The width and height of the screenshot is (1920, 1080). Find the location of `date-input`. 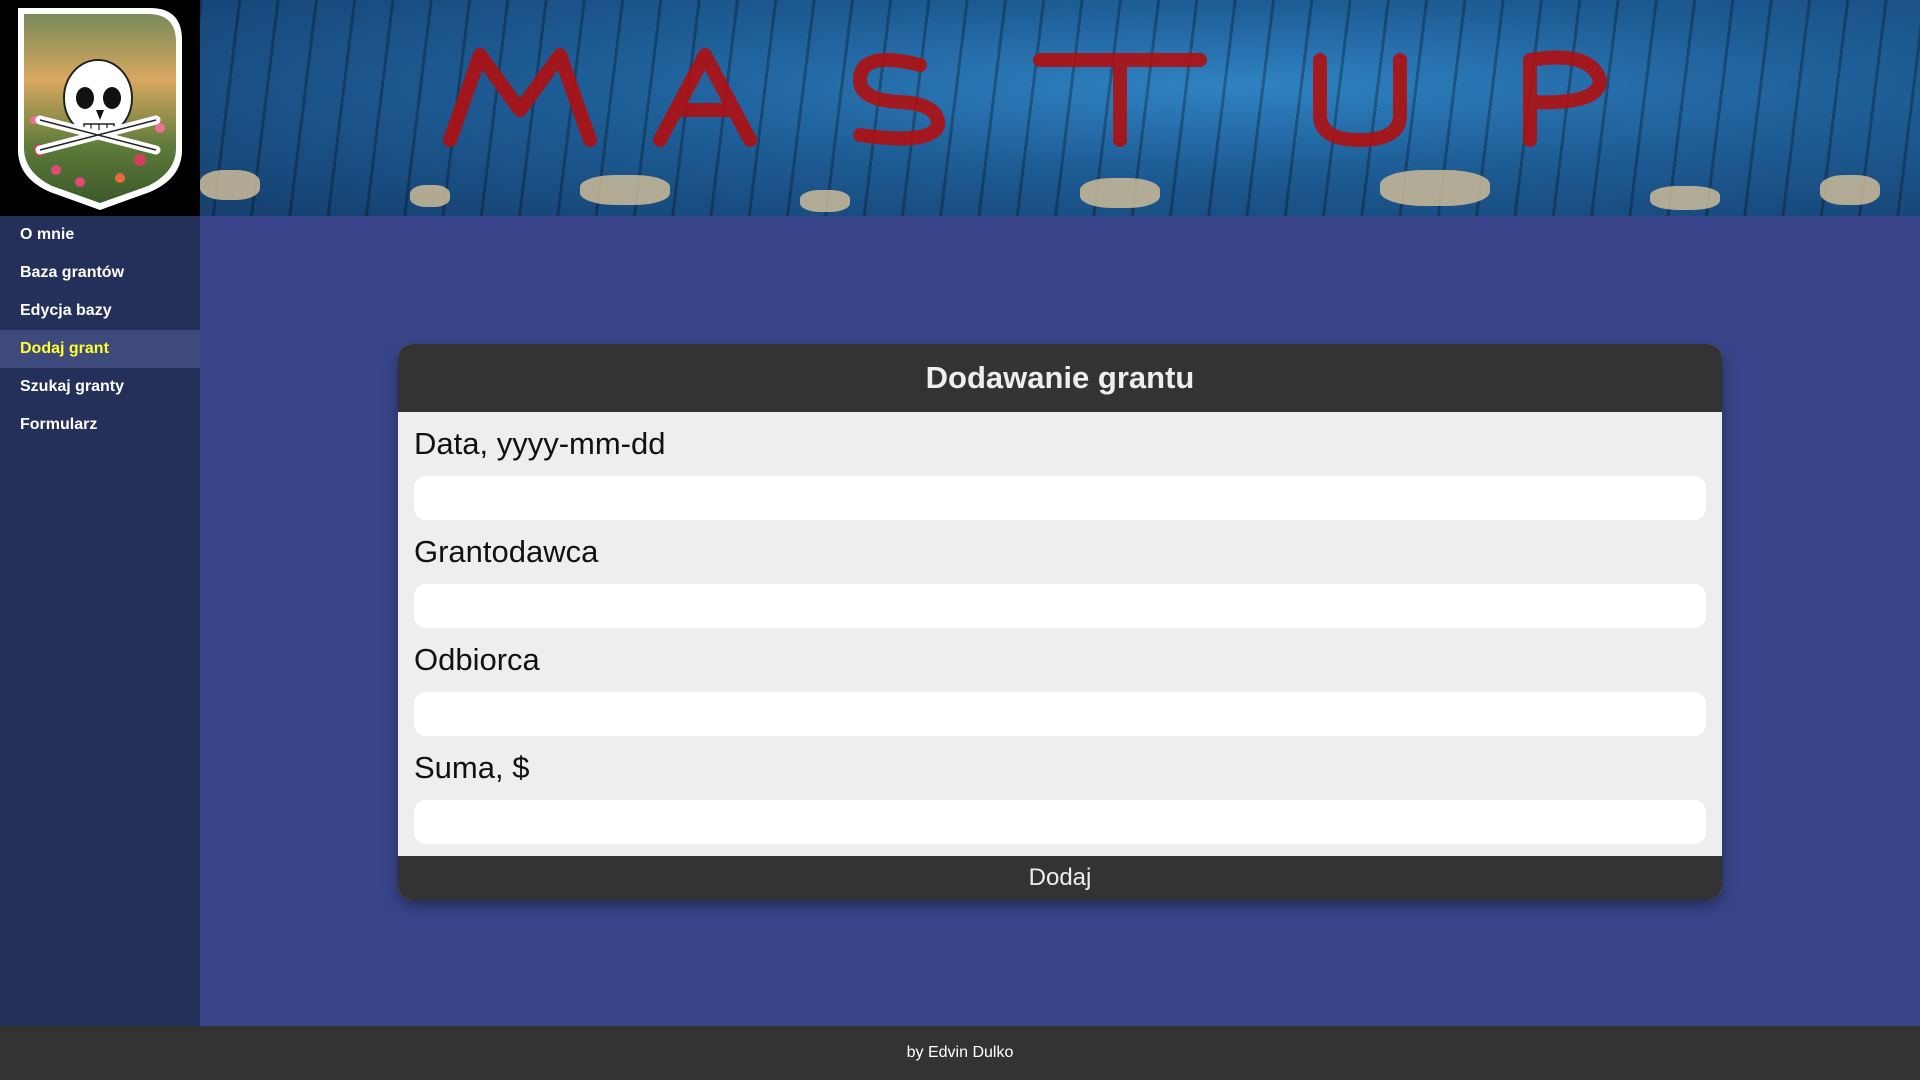

date-input is located at coordinates (1060, 498).